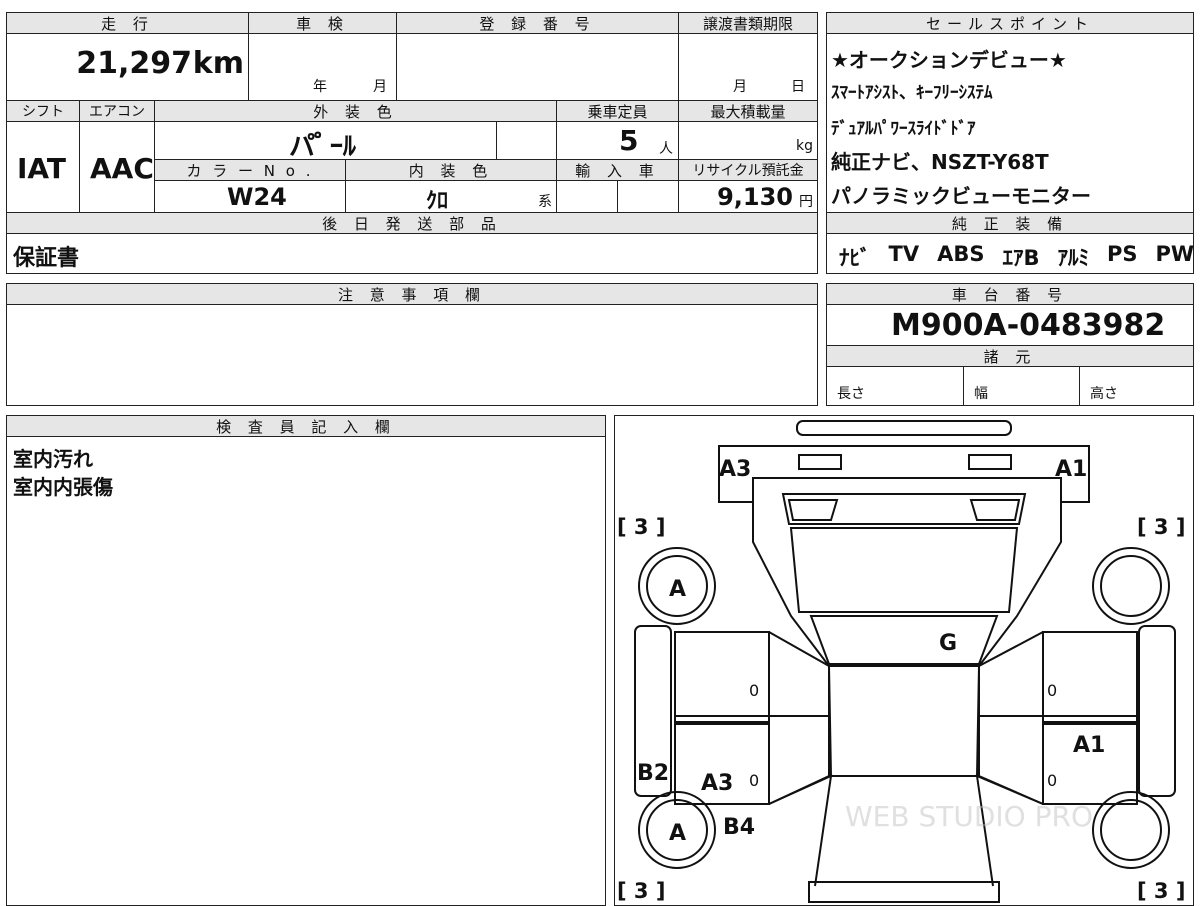 Image resolution: width=1200 pixels, height=906 pixels. Describe the element at coordinates (412, 253) in the screenshot. I see `later-parts-cell: 保証書` at that location.